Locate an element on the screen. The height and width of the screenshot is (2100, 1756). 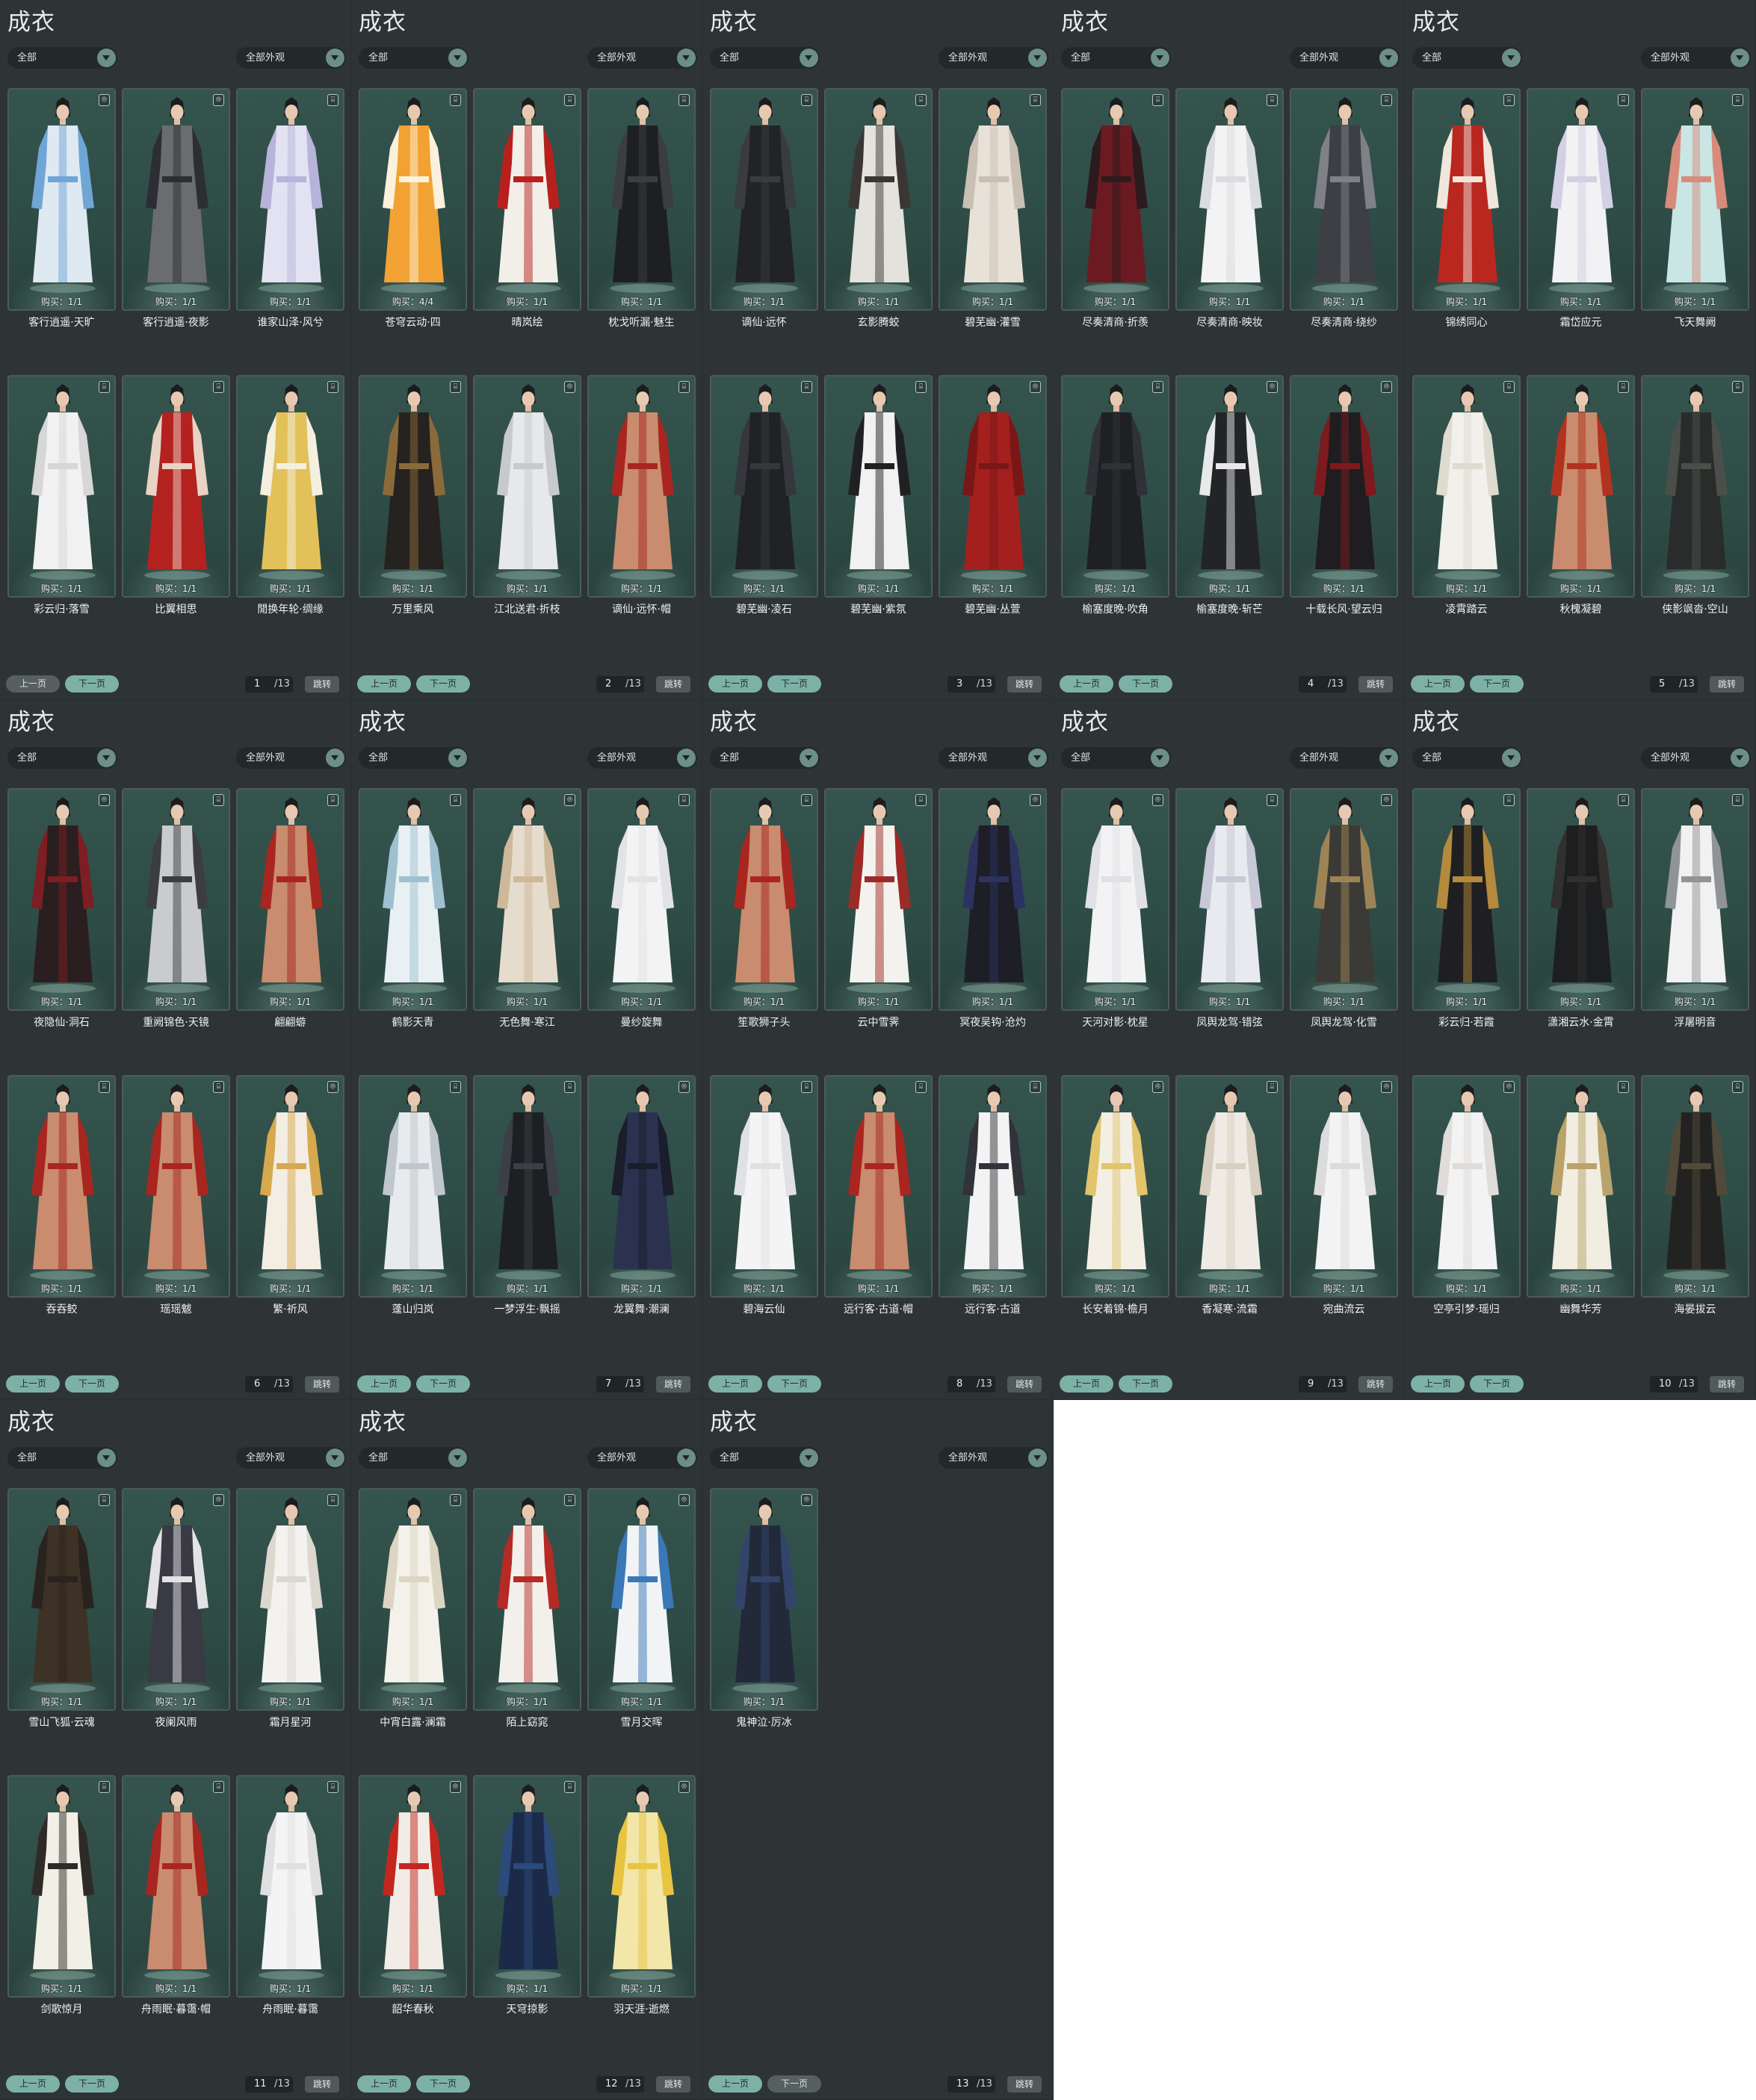
outfit-card: ⌸ 购买：1/1 侠影飒沓·空山 is located at coordinates (1695, 518).